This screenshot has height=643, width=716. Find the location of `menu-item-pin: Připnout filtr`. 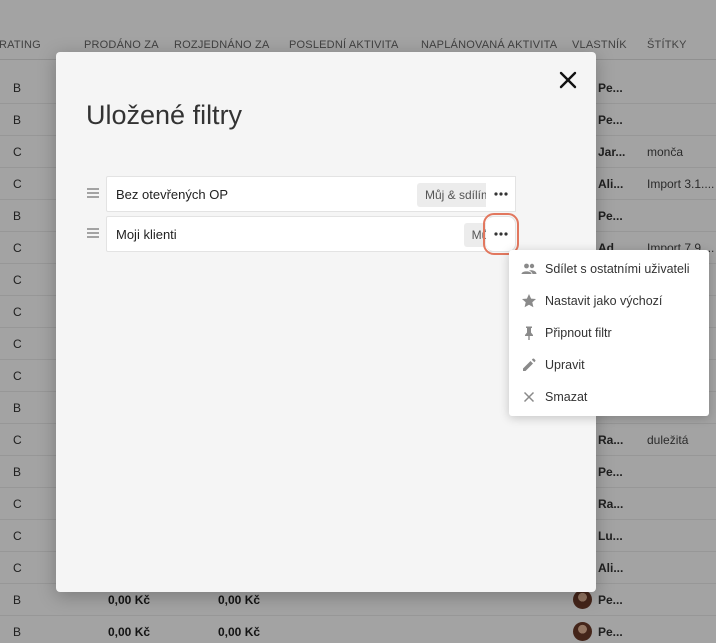

menu-item-pin: Připnout filtr is located at coordinates (609, 333).